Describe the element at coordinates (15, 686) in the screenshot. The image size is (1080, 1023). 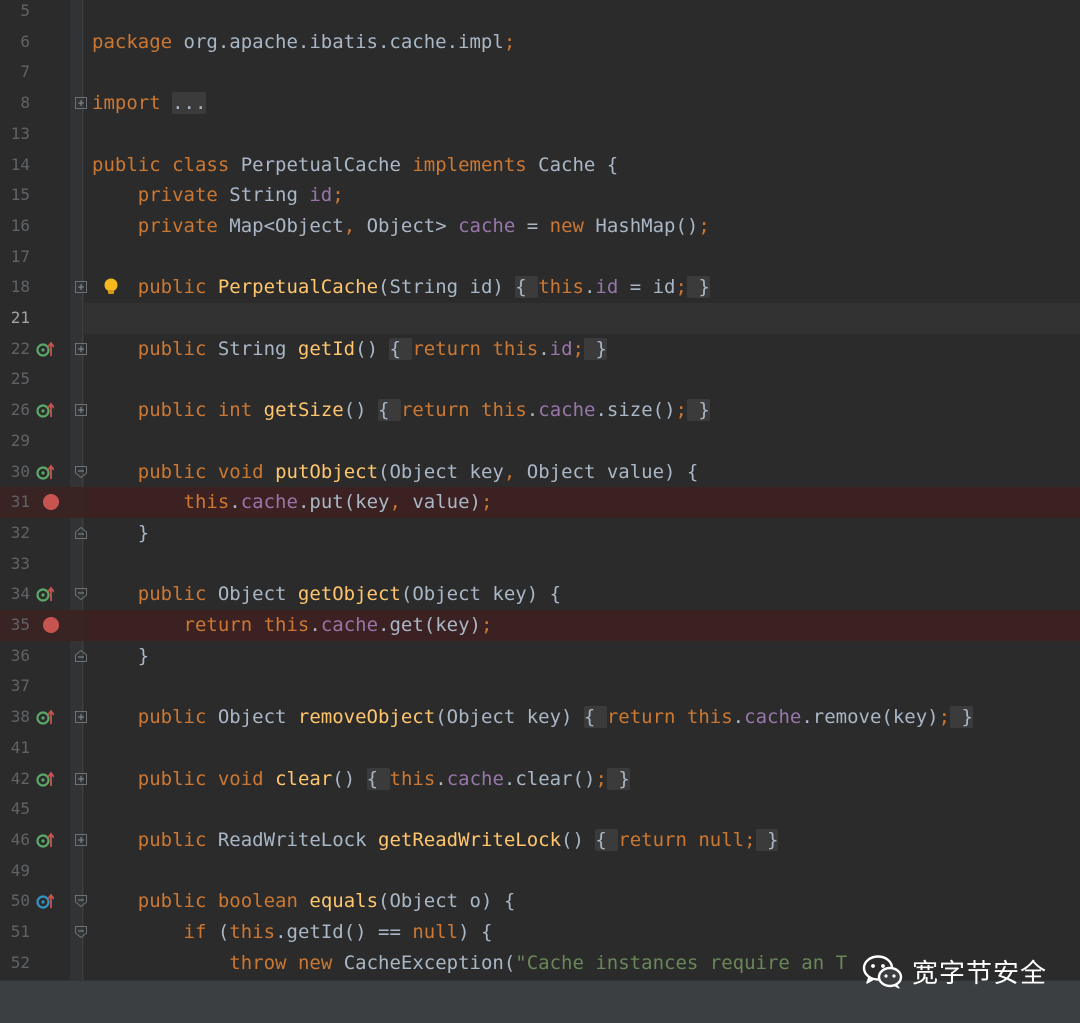
I see `line-number: 37` at that location.